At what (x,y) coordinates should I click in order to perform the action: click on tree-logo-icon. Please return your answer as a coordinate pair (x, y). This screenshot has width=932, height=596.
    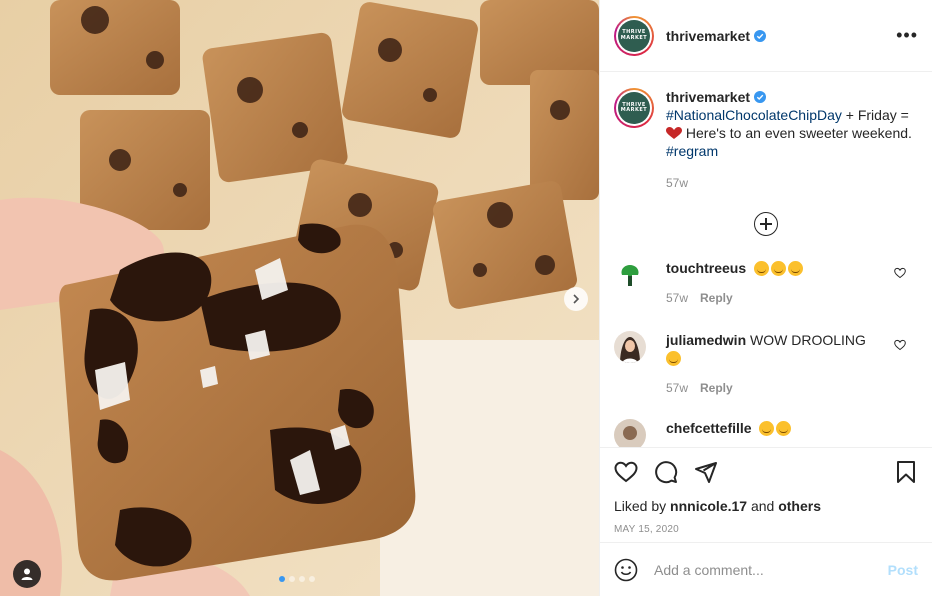
    Looking at the image, I should click on (630, 275).